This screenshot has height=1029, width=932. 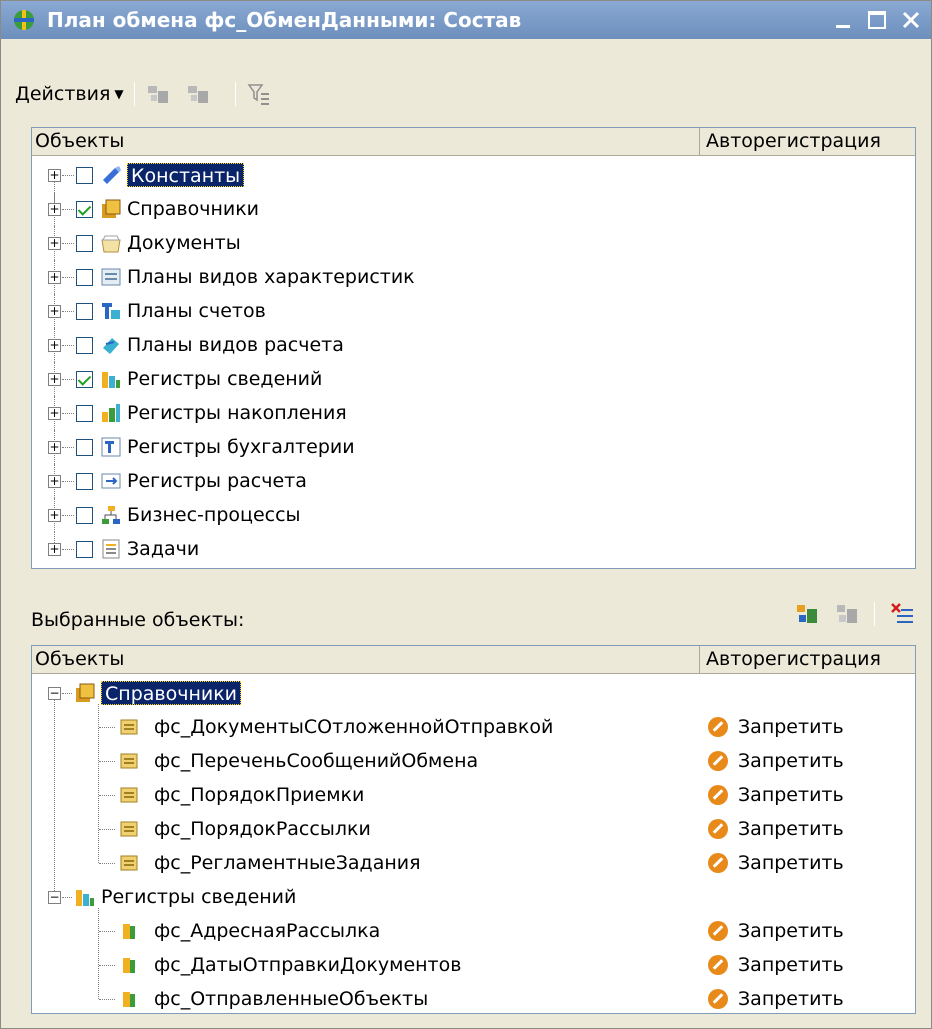 What do you see at coordinates (259, 94) in the screenshot?
I see `filter-tree-icon` at bounding box center [259, 94].